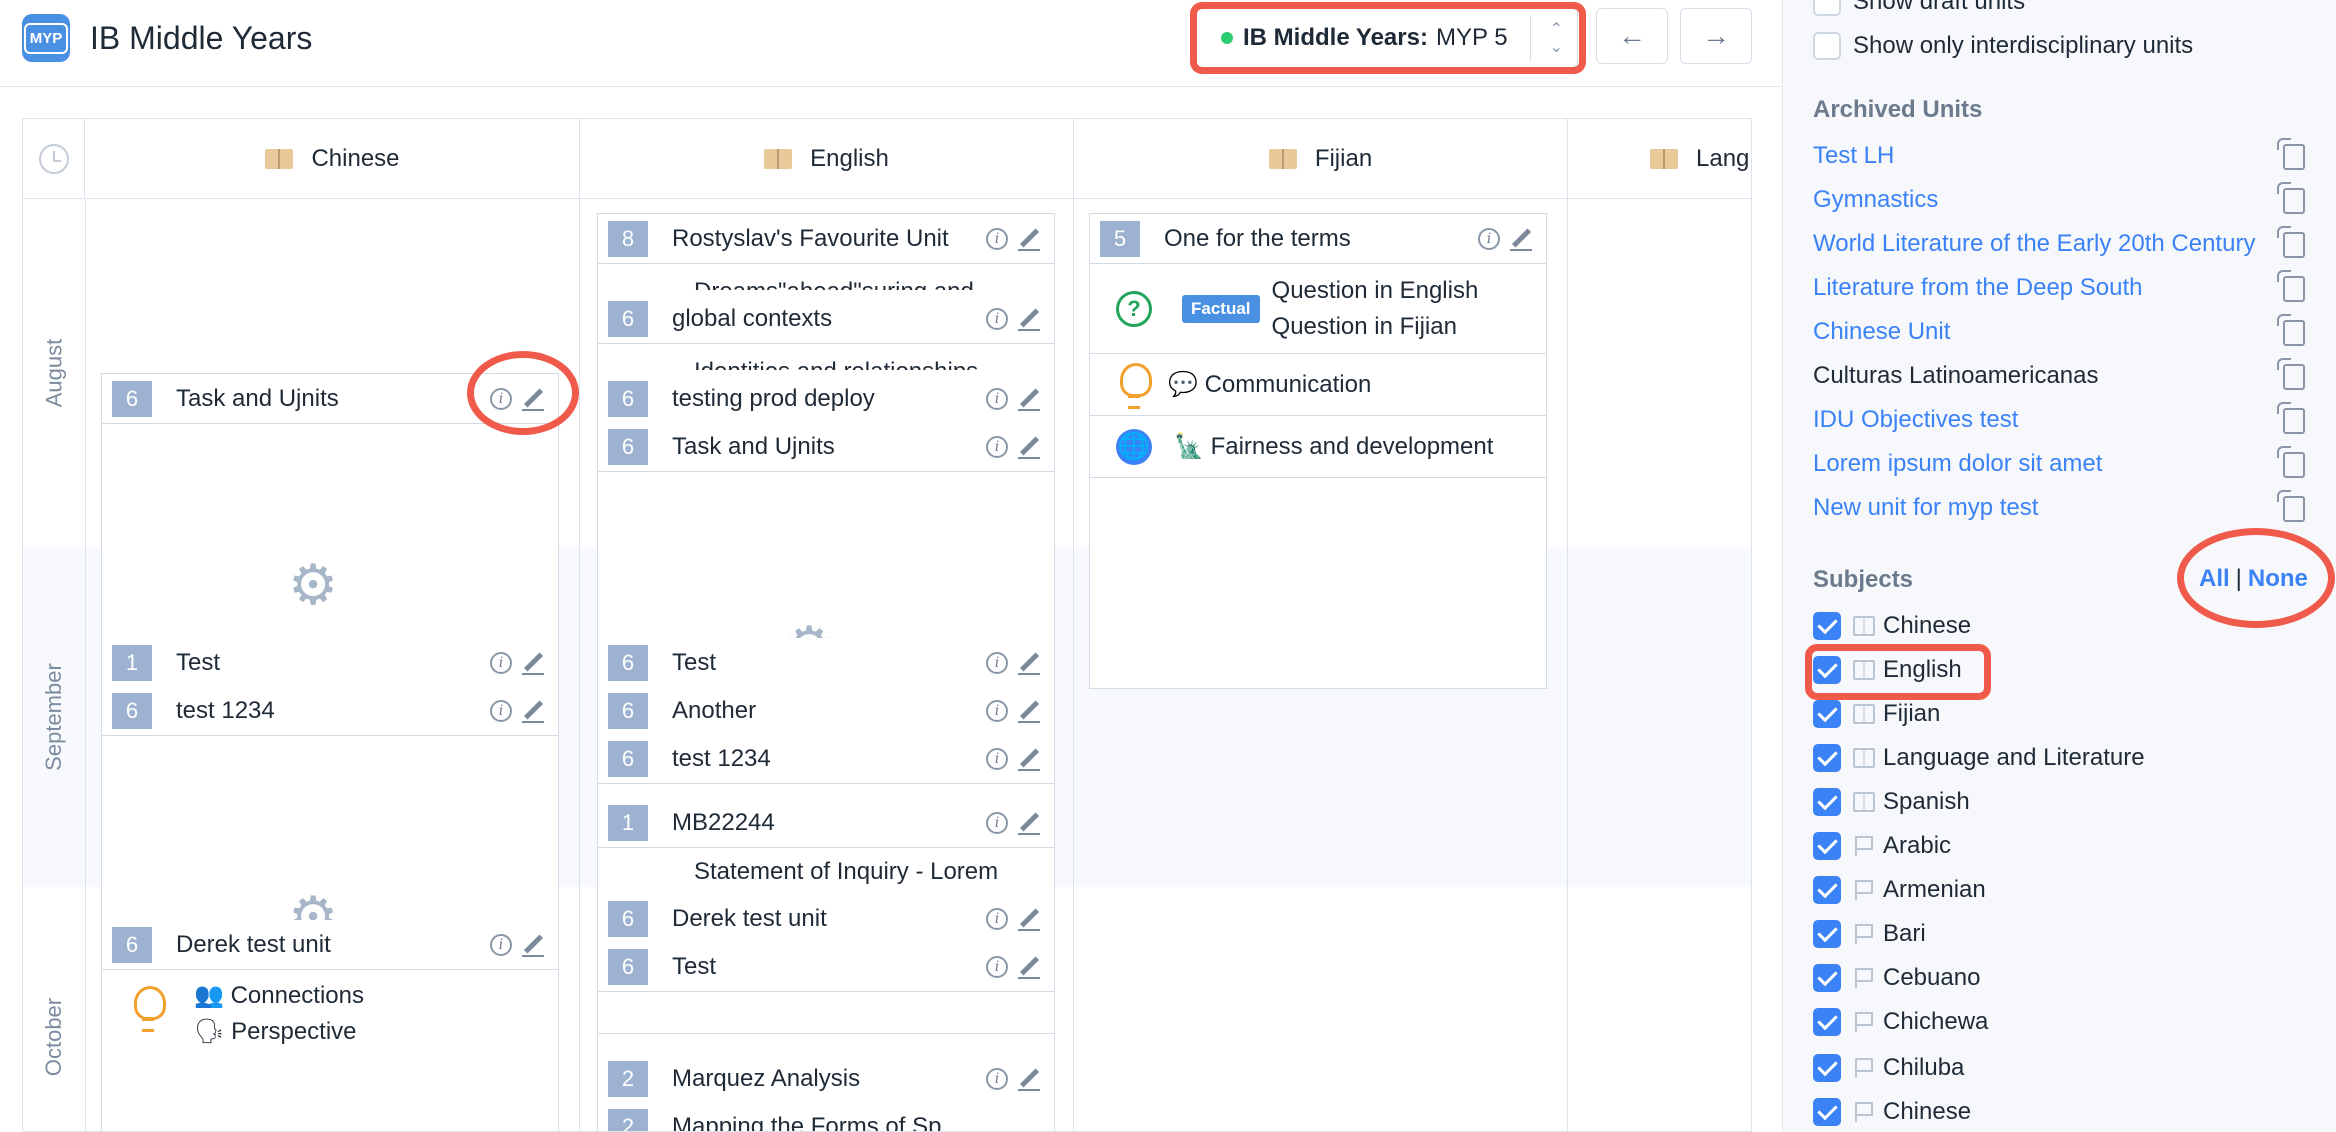 The height and width of the screenshot is (1132, 2336). Describe the element at coordinates (2038, 464) in the screenshot. I see `archived-unit-link: Lorem ipsum dolor sit amet` at that location.